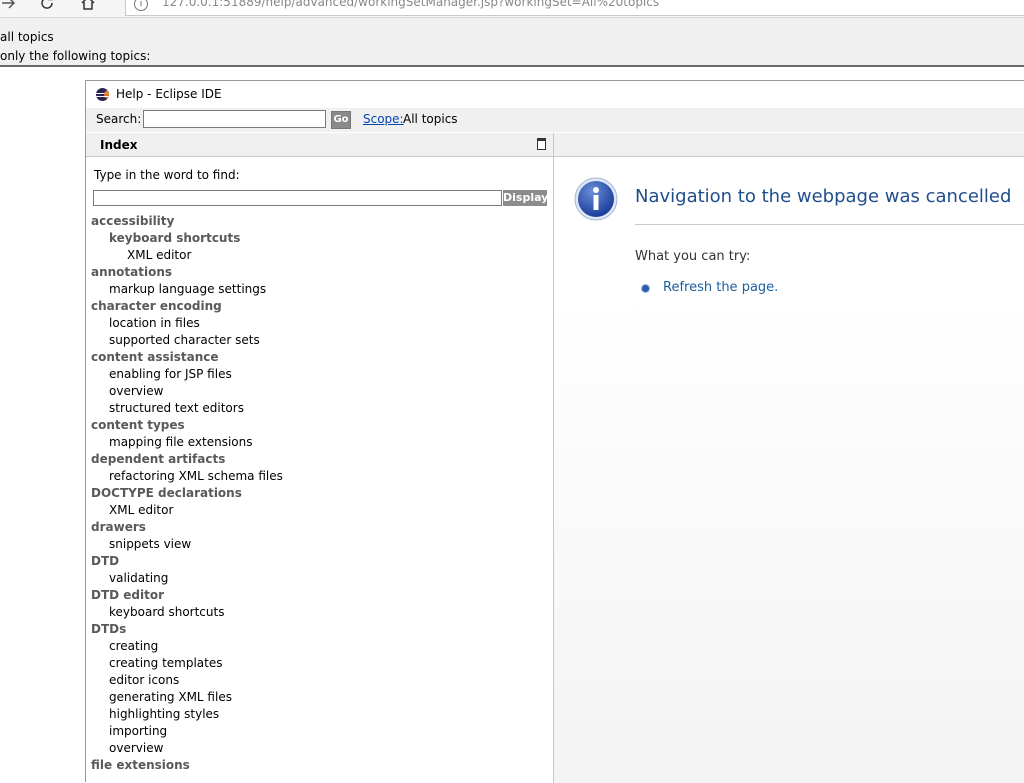 The height and width of the screenshot is (783, 1024). I want to click on index-subentry: generating XML files, so click(318, 697).